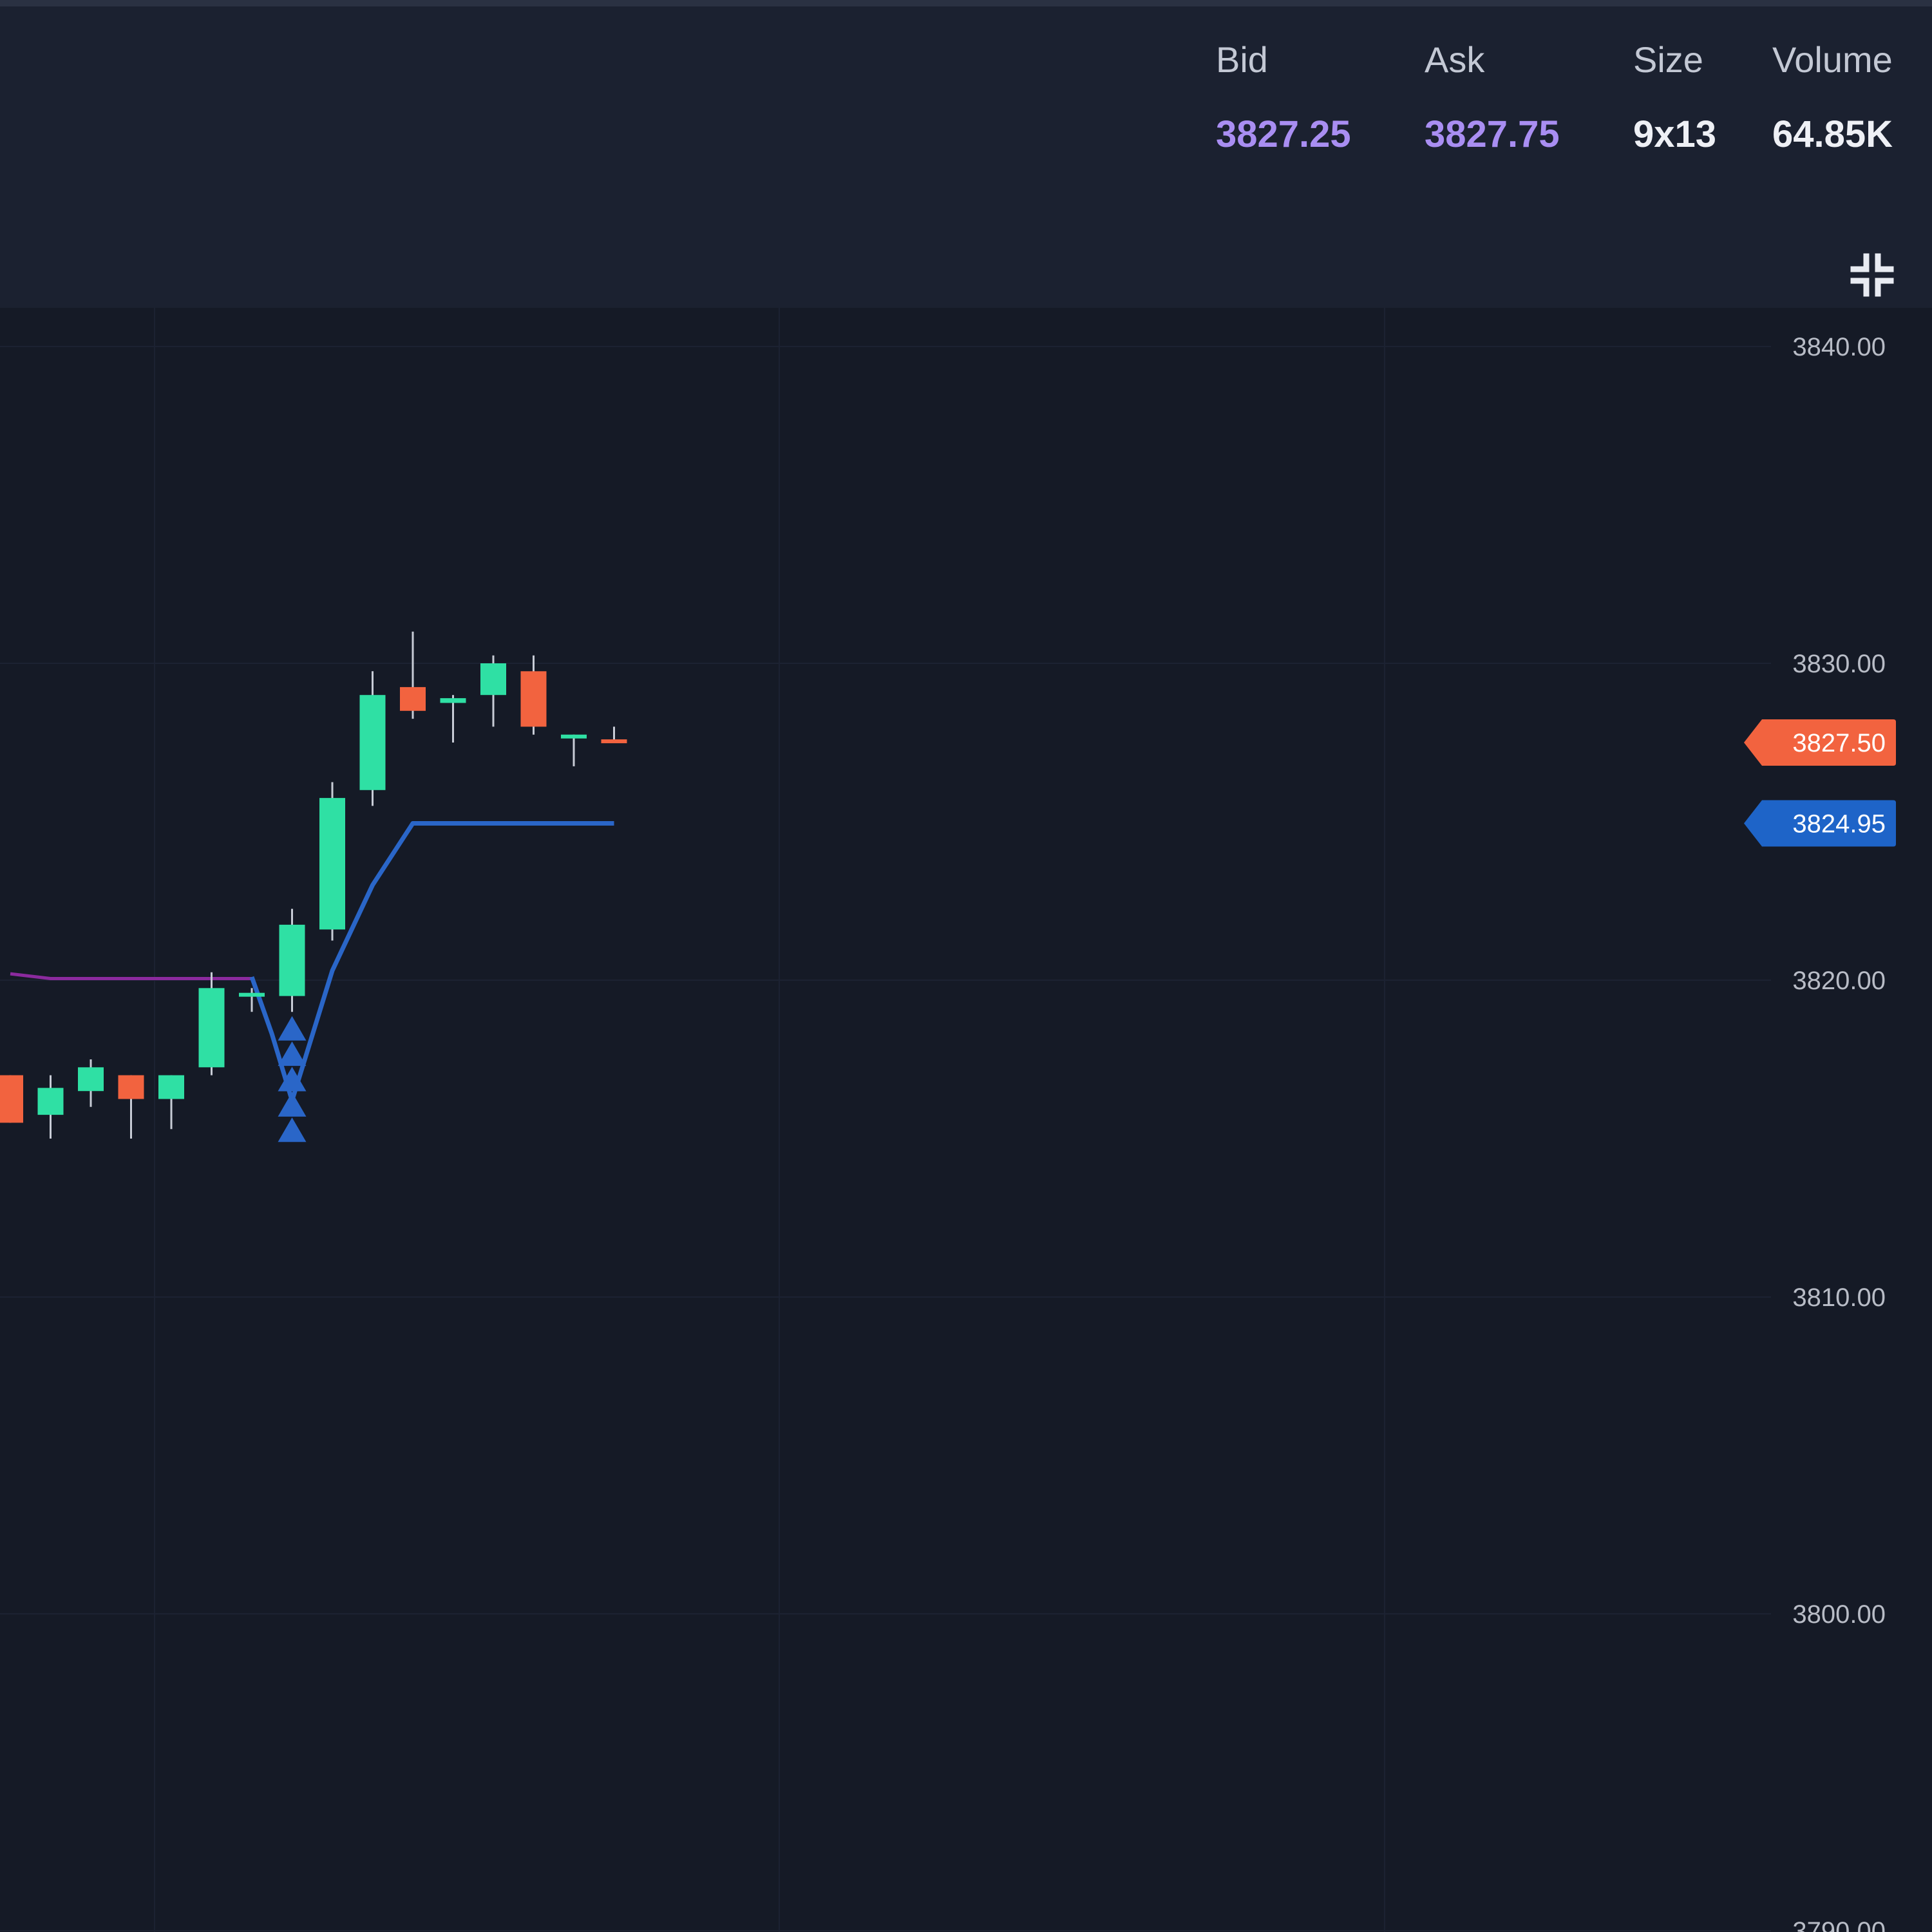  Describe the element at coordinates (1839, 1614) in the screenshot. I see `y-axis-tick-label: 3800.00` at that location.